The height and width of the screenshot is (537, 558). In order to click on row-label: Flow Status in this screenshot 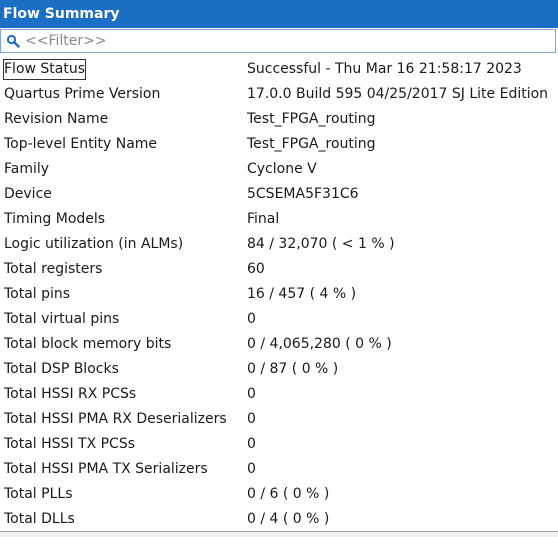, I will do `click(45, 69)`.